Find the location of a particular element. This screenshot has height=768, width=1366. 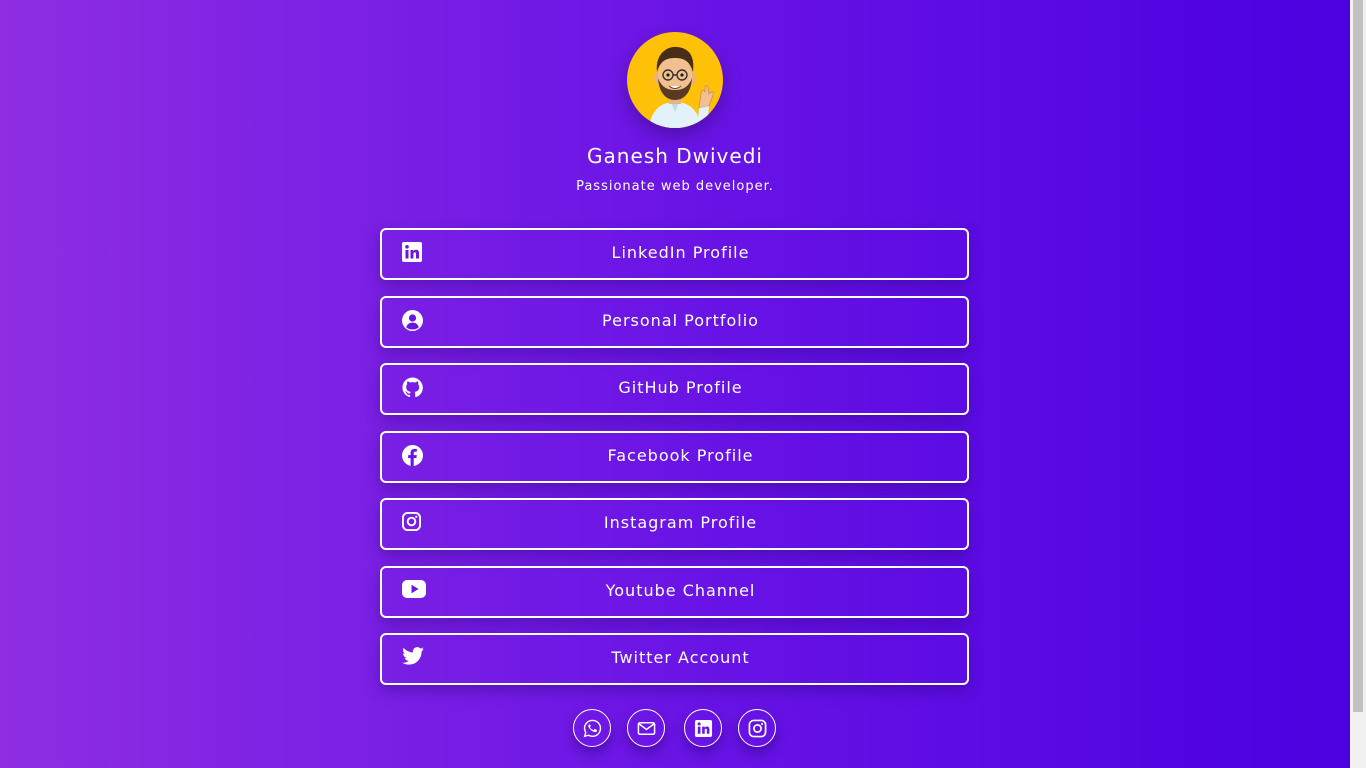

instagram-icon is located at coordinates (757, 728).